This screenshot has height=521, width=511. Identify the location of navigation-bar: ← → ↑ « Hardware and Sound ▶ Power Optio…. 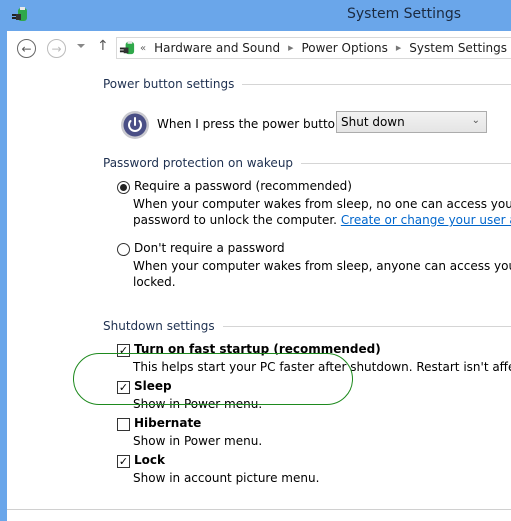
(259, 48).